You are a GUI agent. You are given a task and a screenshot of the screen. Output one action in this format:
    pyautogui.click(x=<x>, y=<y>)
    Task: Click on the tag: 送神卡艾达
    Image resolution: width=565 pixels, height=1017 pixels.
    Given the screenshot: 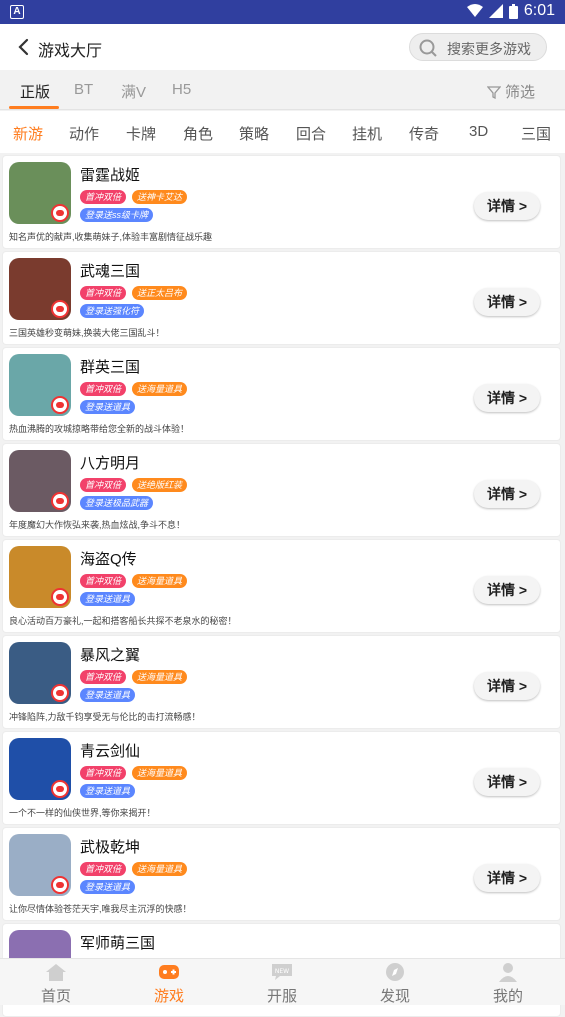 What is the action you would take?
    pyautogui.click(x=160, y=197)
    